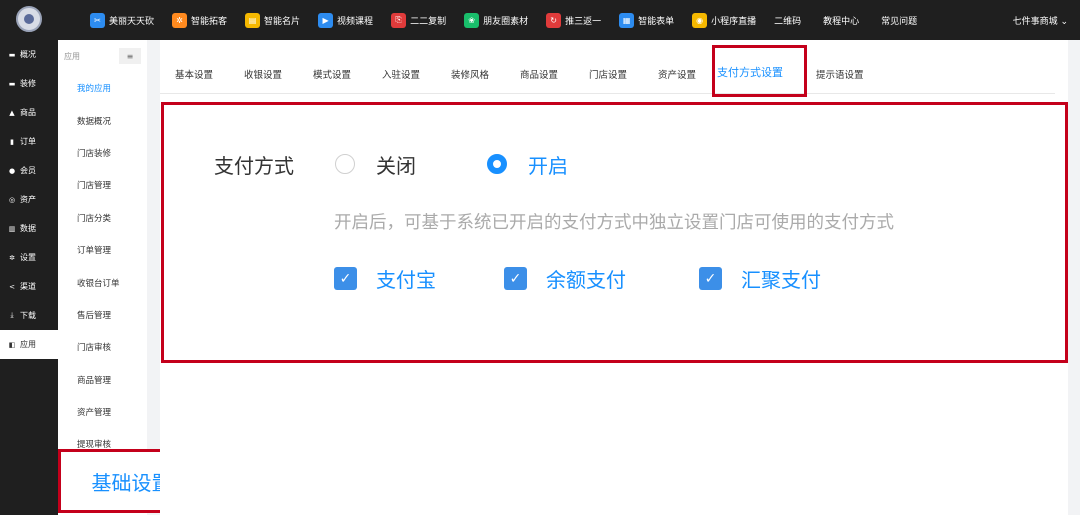 The image size is (1080, 515). Describe the element at coordinates (345, 164) in the screenshot. I see `radio-off` at that location.